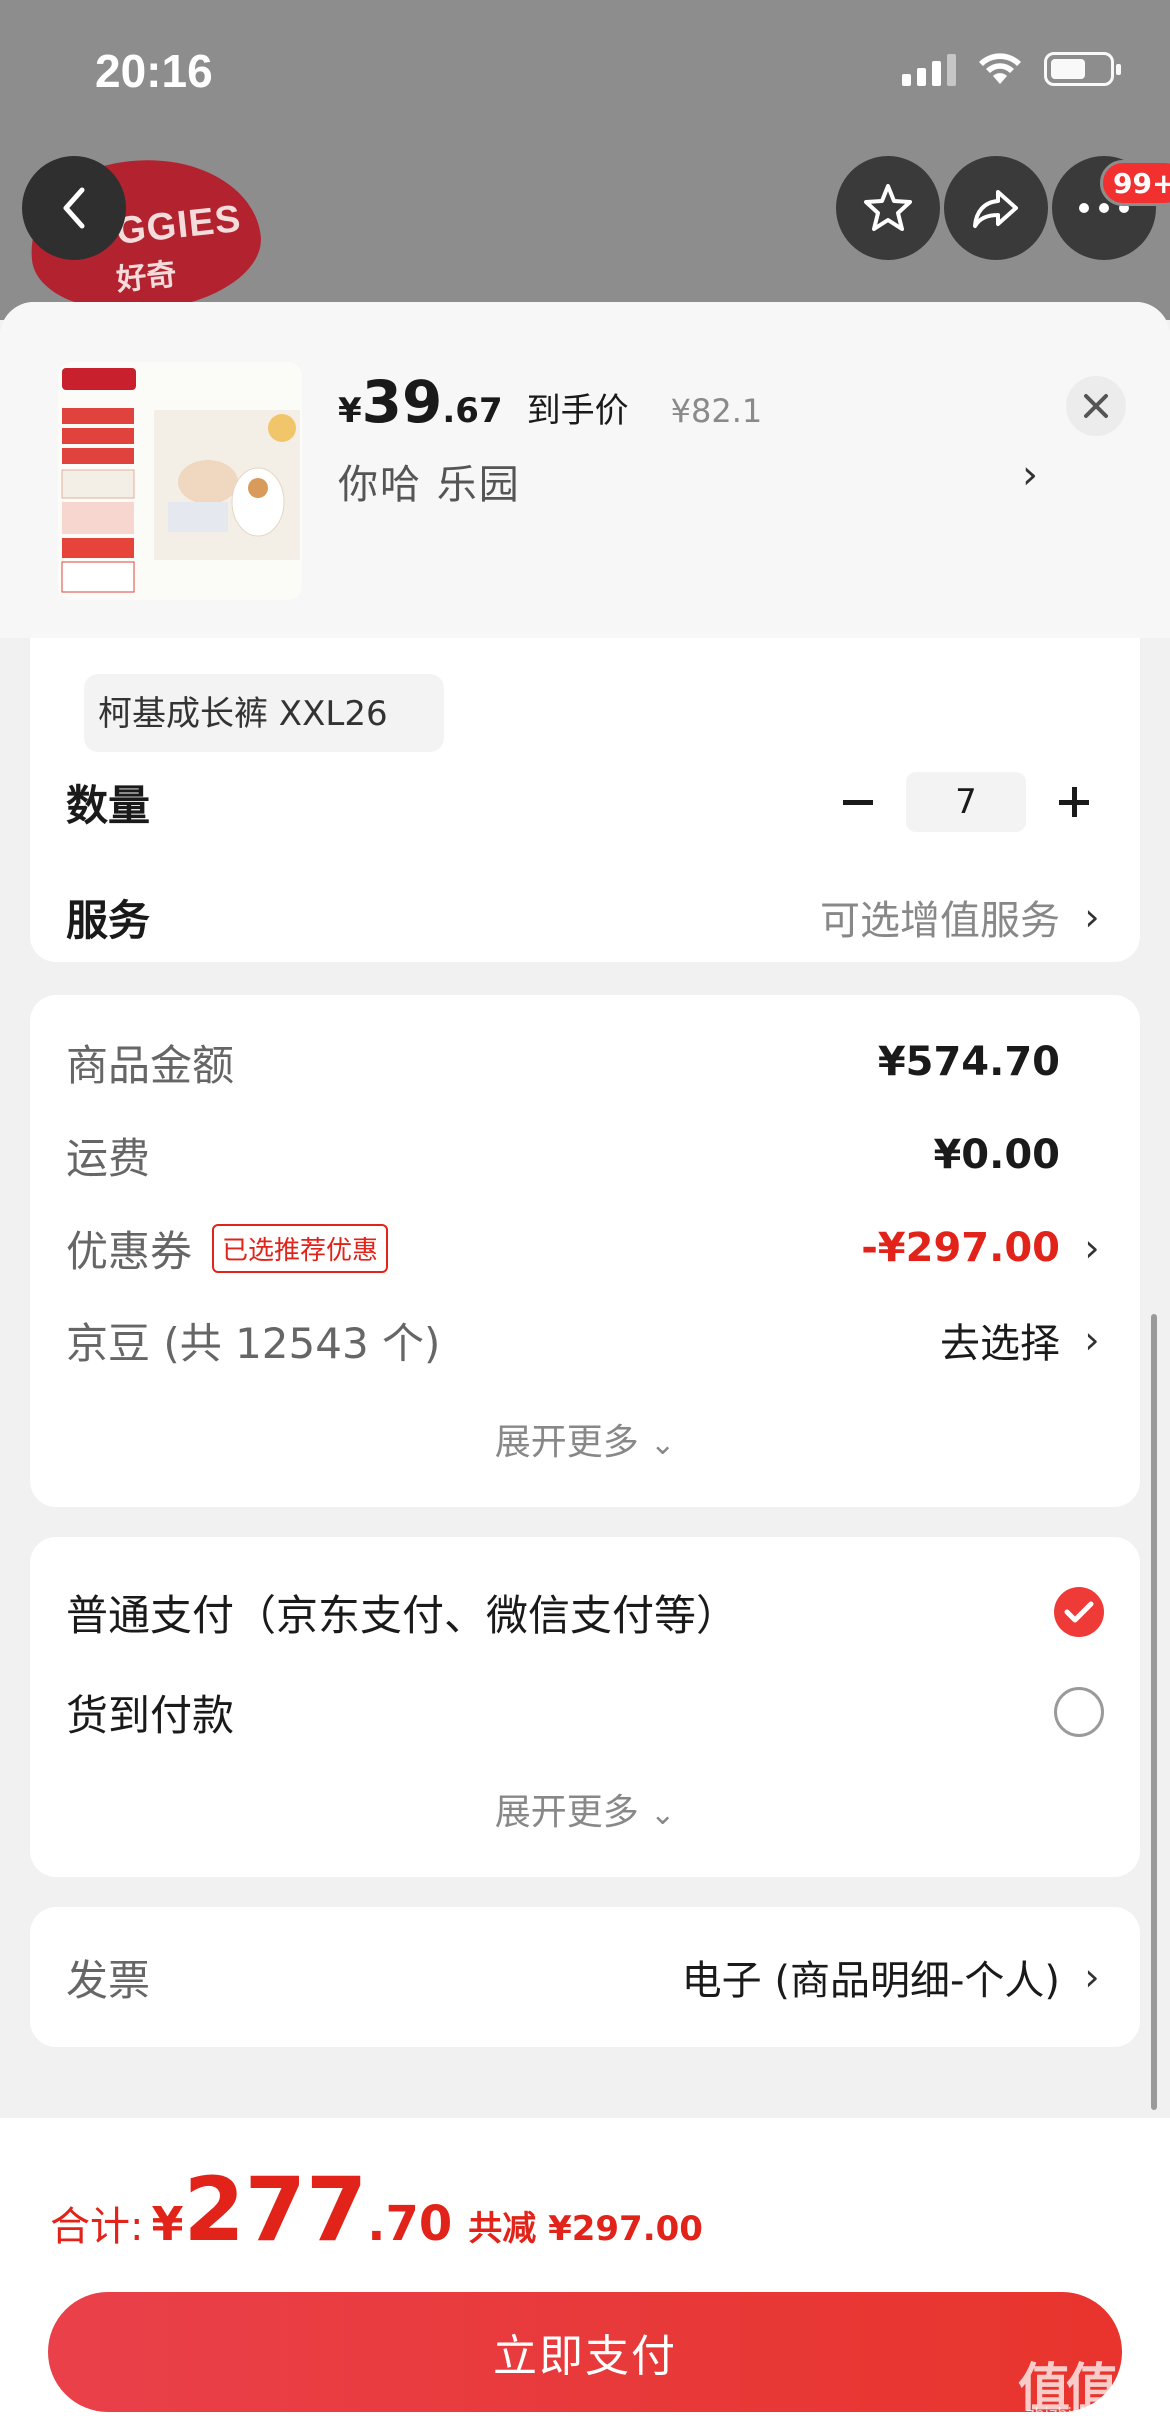 Image resolution: width=1170 pixels, height=2430 pixels. Describe the element at coordinates (960, 1248) in the screenshot. I see `coupon-value: -¥297.00` at that location.